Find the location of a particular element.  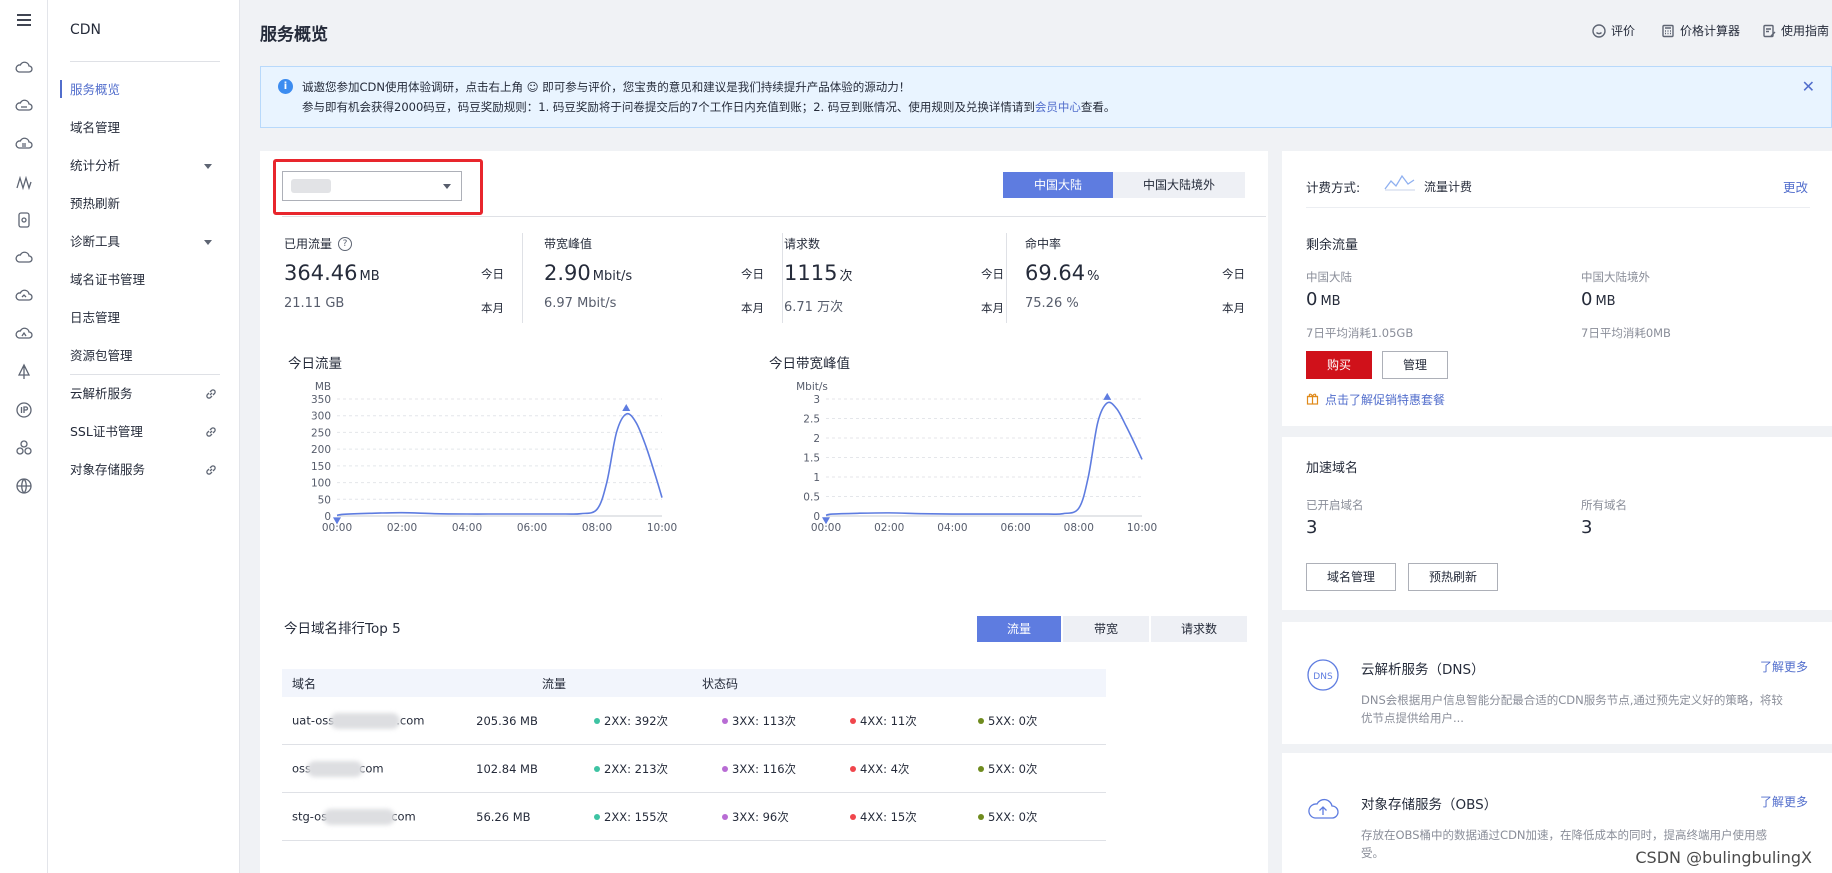

obs-description: 受。 is located at coordinates (1372, 853).